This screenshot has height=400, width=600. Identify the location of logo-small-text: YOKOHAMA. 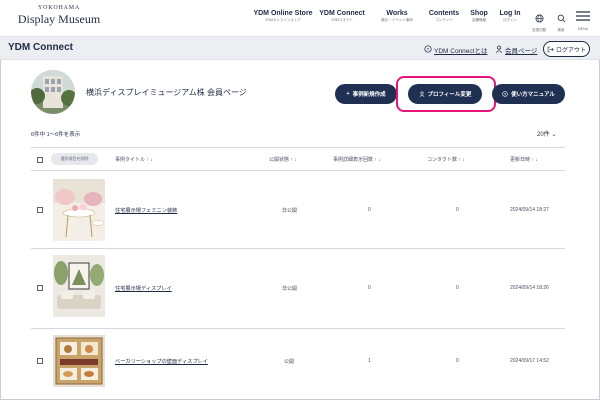
(59, 8).